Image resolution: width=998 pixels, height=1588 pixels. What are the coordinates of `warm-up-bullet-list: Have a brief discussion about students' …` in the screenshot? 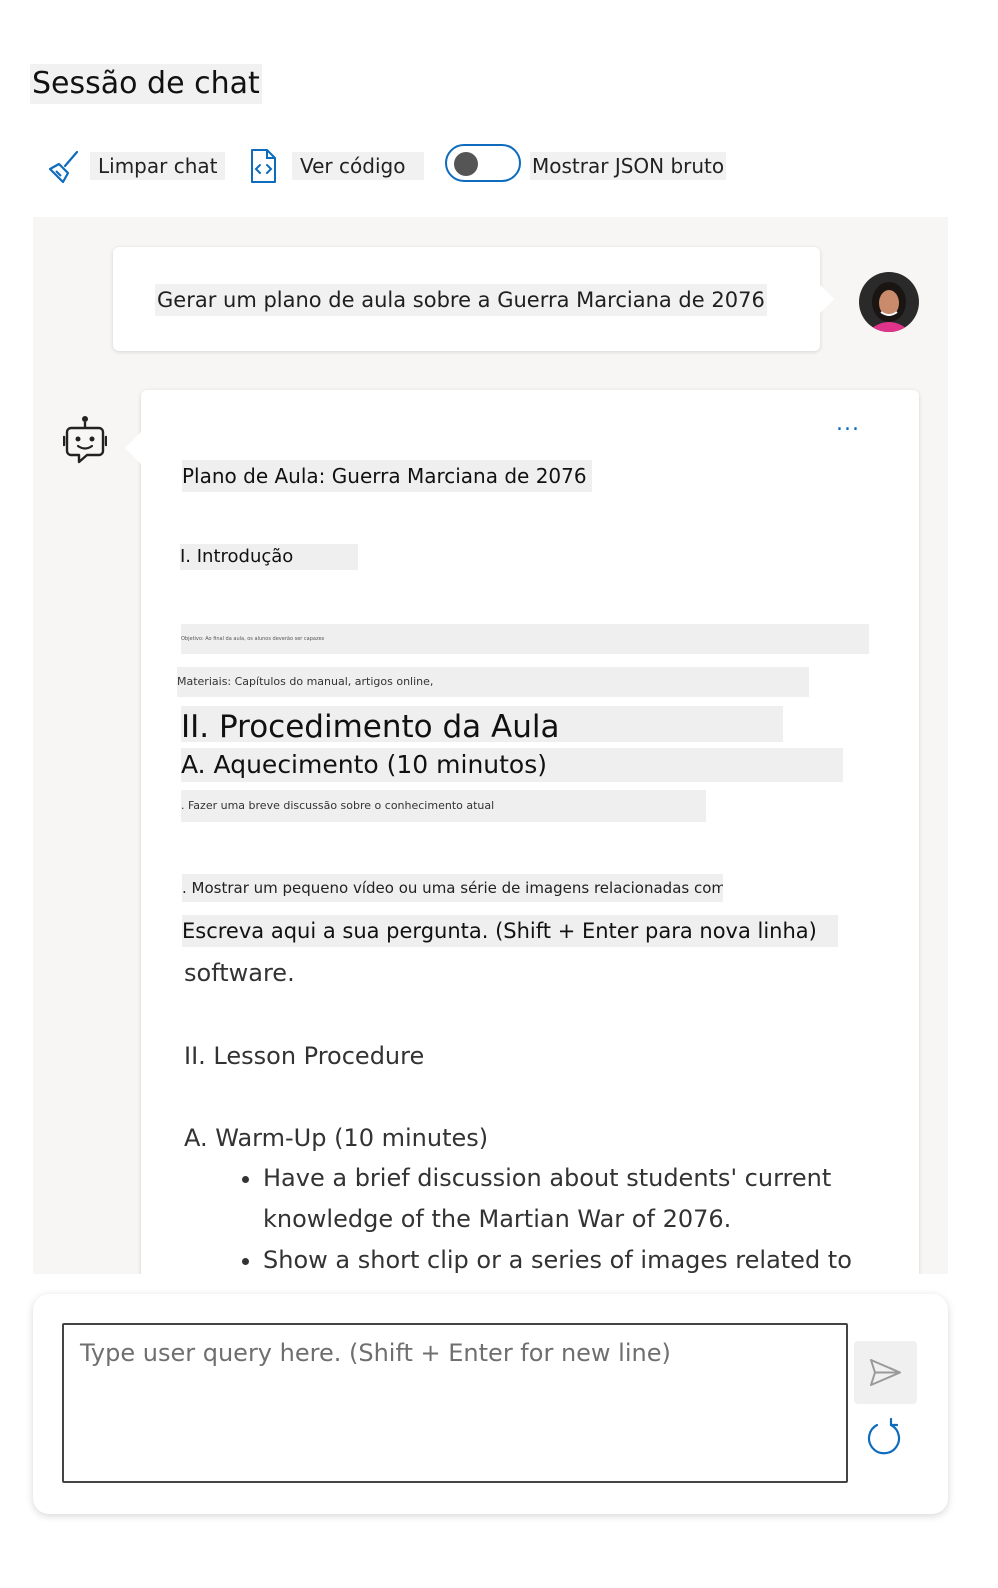 It's located at (565, 1216).